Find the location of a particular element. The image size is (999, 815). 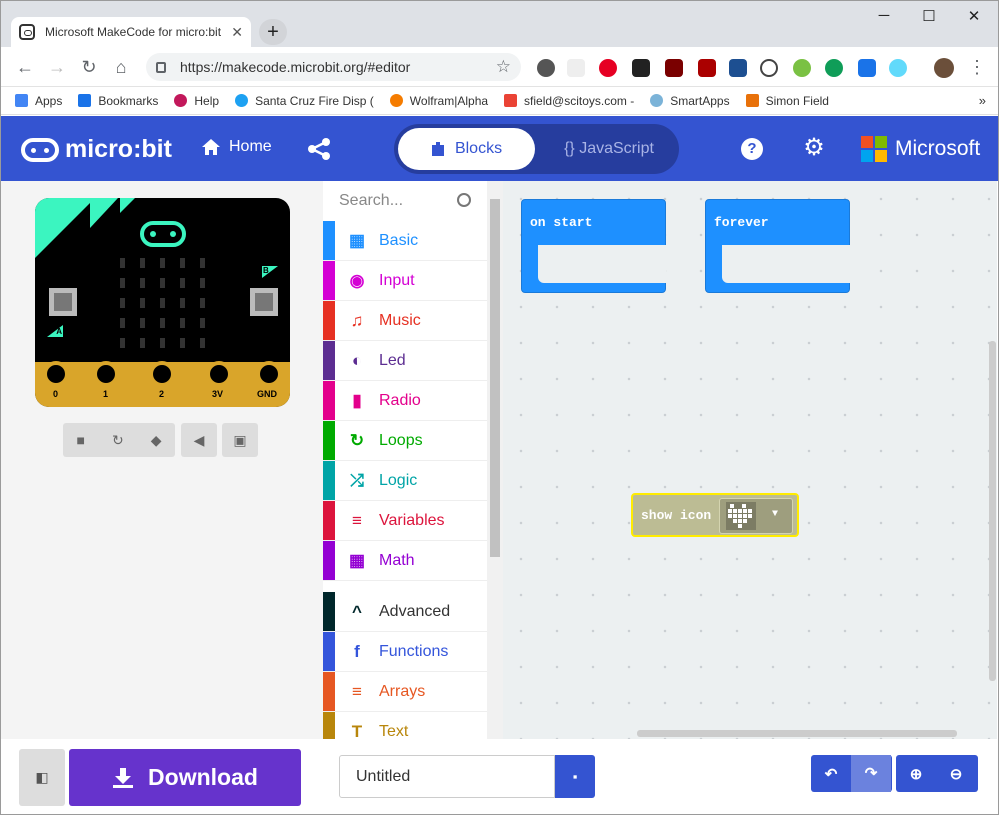

ublock-icon is located at coordinates (707, 68).